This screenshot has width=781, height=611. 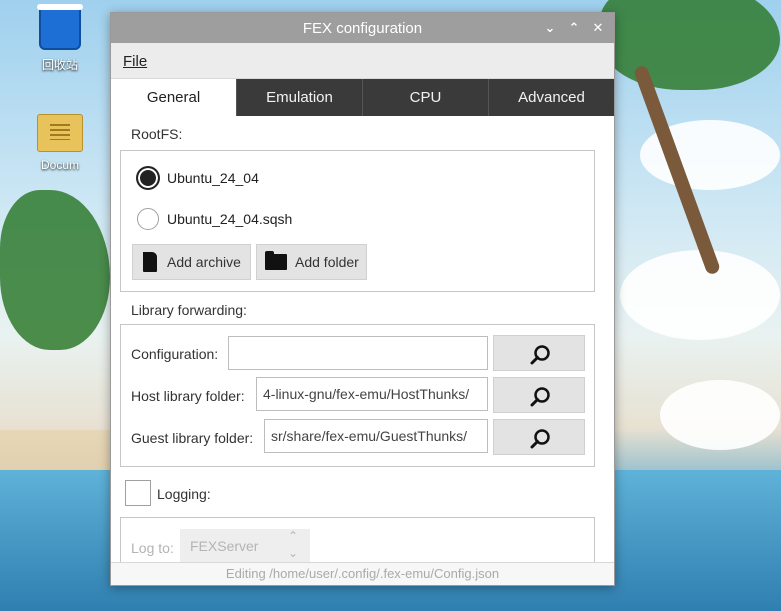 I want to click on add-folder-label: Add folder, so click(x=327, y=262).